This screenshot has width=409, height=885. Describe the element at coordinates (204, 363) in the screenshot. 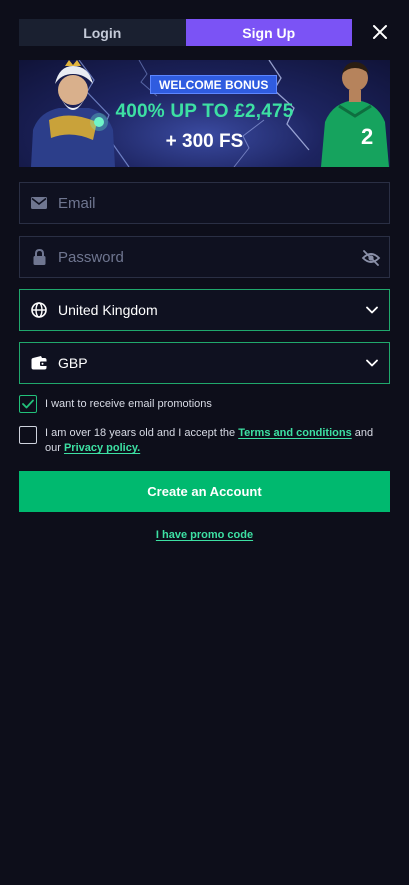

I see `currency-select: GBP` at that location.